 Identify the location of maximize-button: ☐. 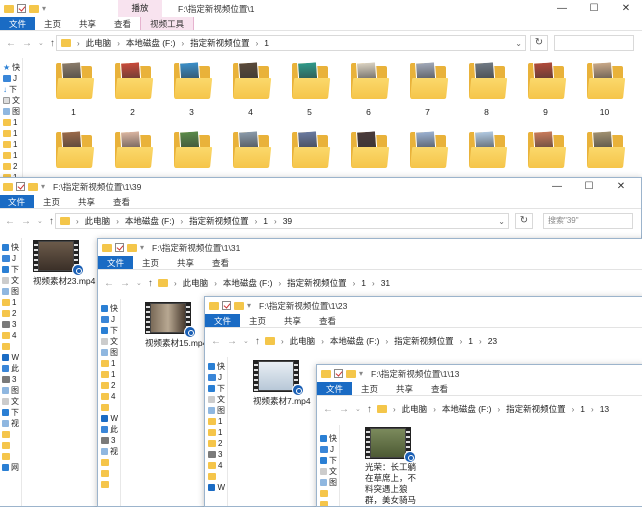
(594, 8).